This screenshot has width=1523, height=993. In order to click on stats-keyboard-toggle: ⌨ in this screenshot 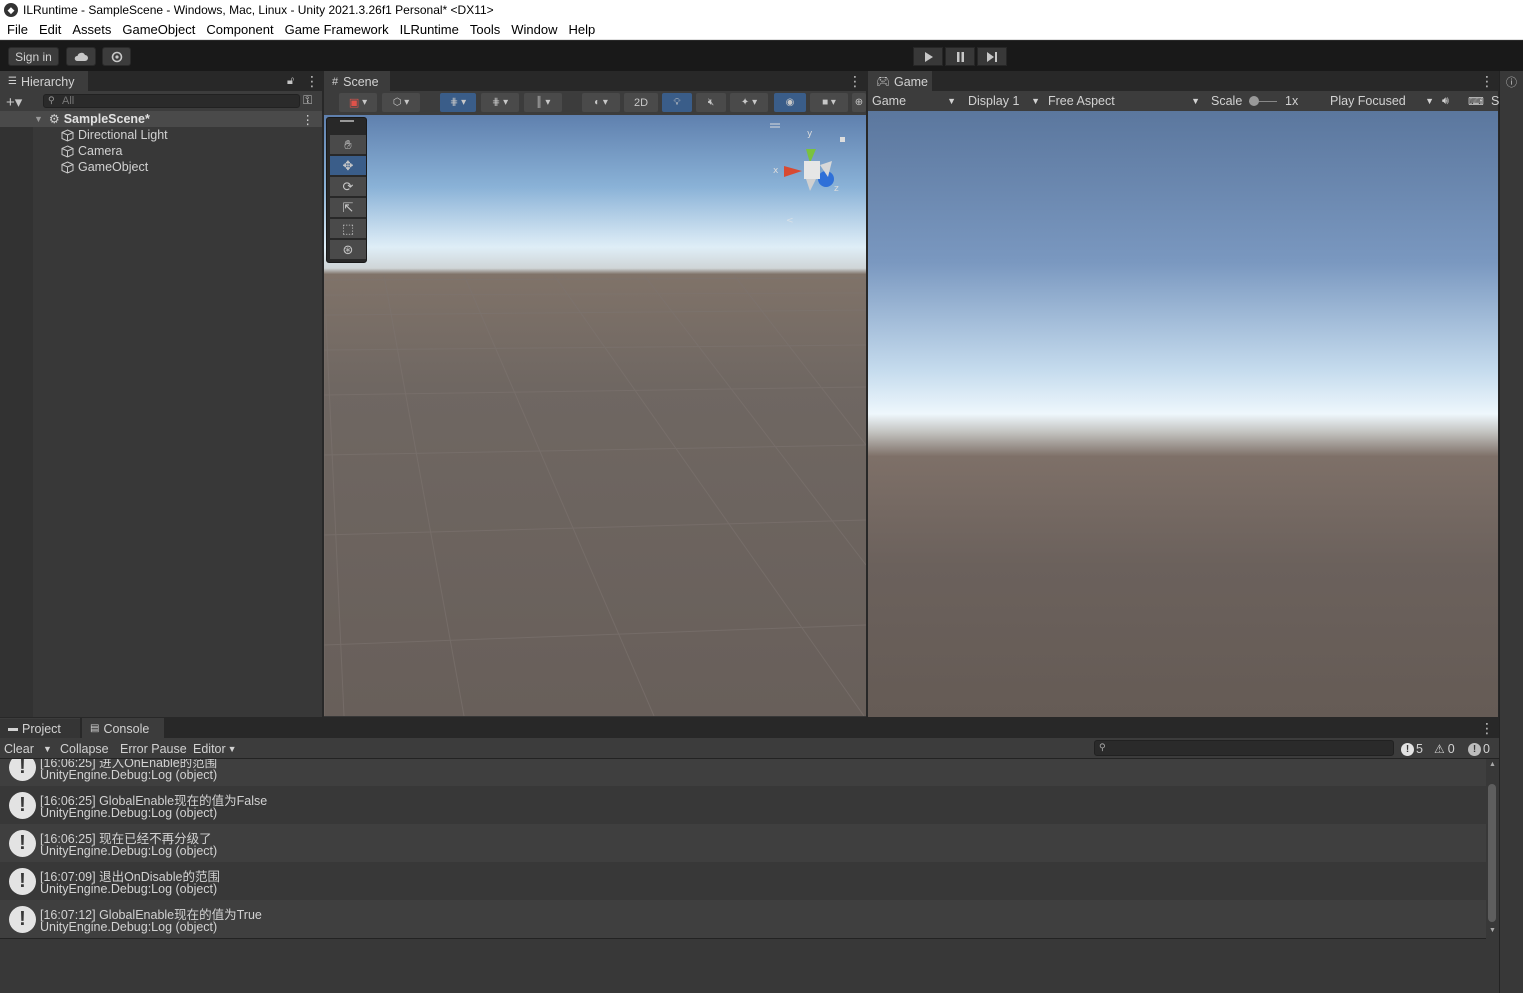, I will do `click(1476, 101)`.